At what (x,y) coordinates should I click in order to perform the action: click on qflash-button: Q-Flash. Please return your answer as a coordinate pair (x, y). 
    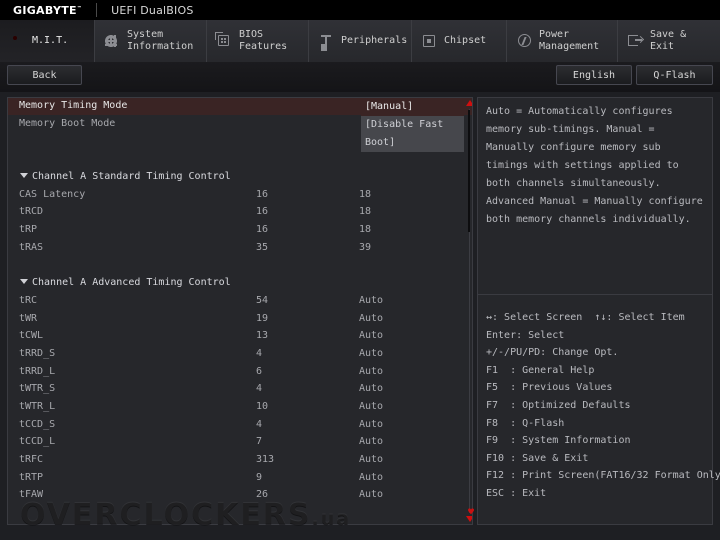
    Looking at the image, I should click on (674, 75).